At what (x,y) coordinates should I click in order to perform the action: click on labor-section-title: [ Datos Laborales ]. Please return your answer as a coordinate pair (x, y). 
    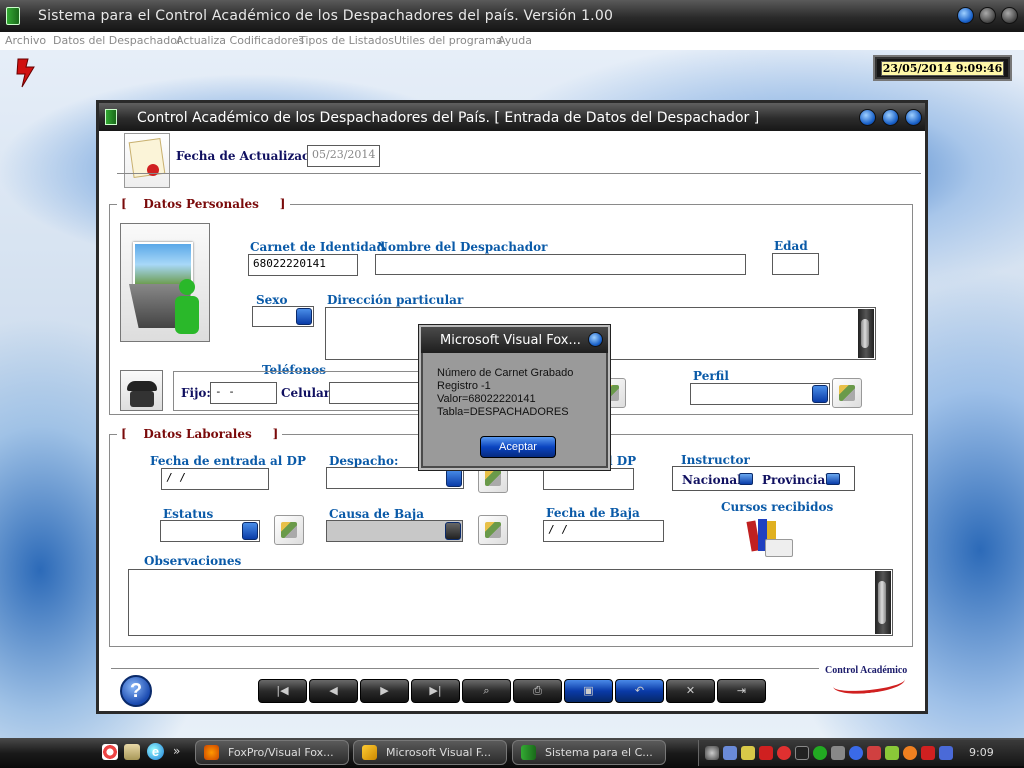
    Looking at the image, I should click on (200, 434).